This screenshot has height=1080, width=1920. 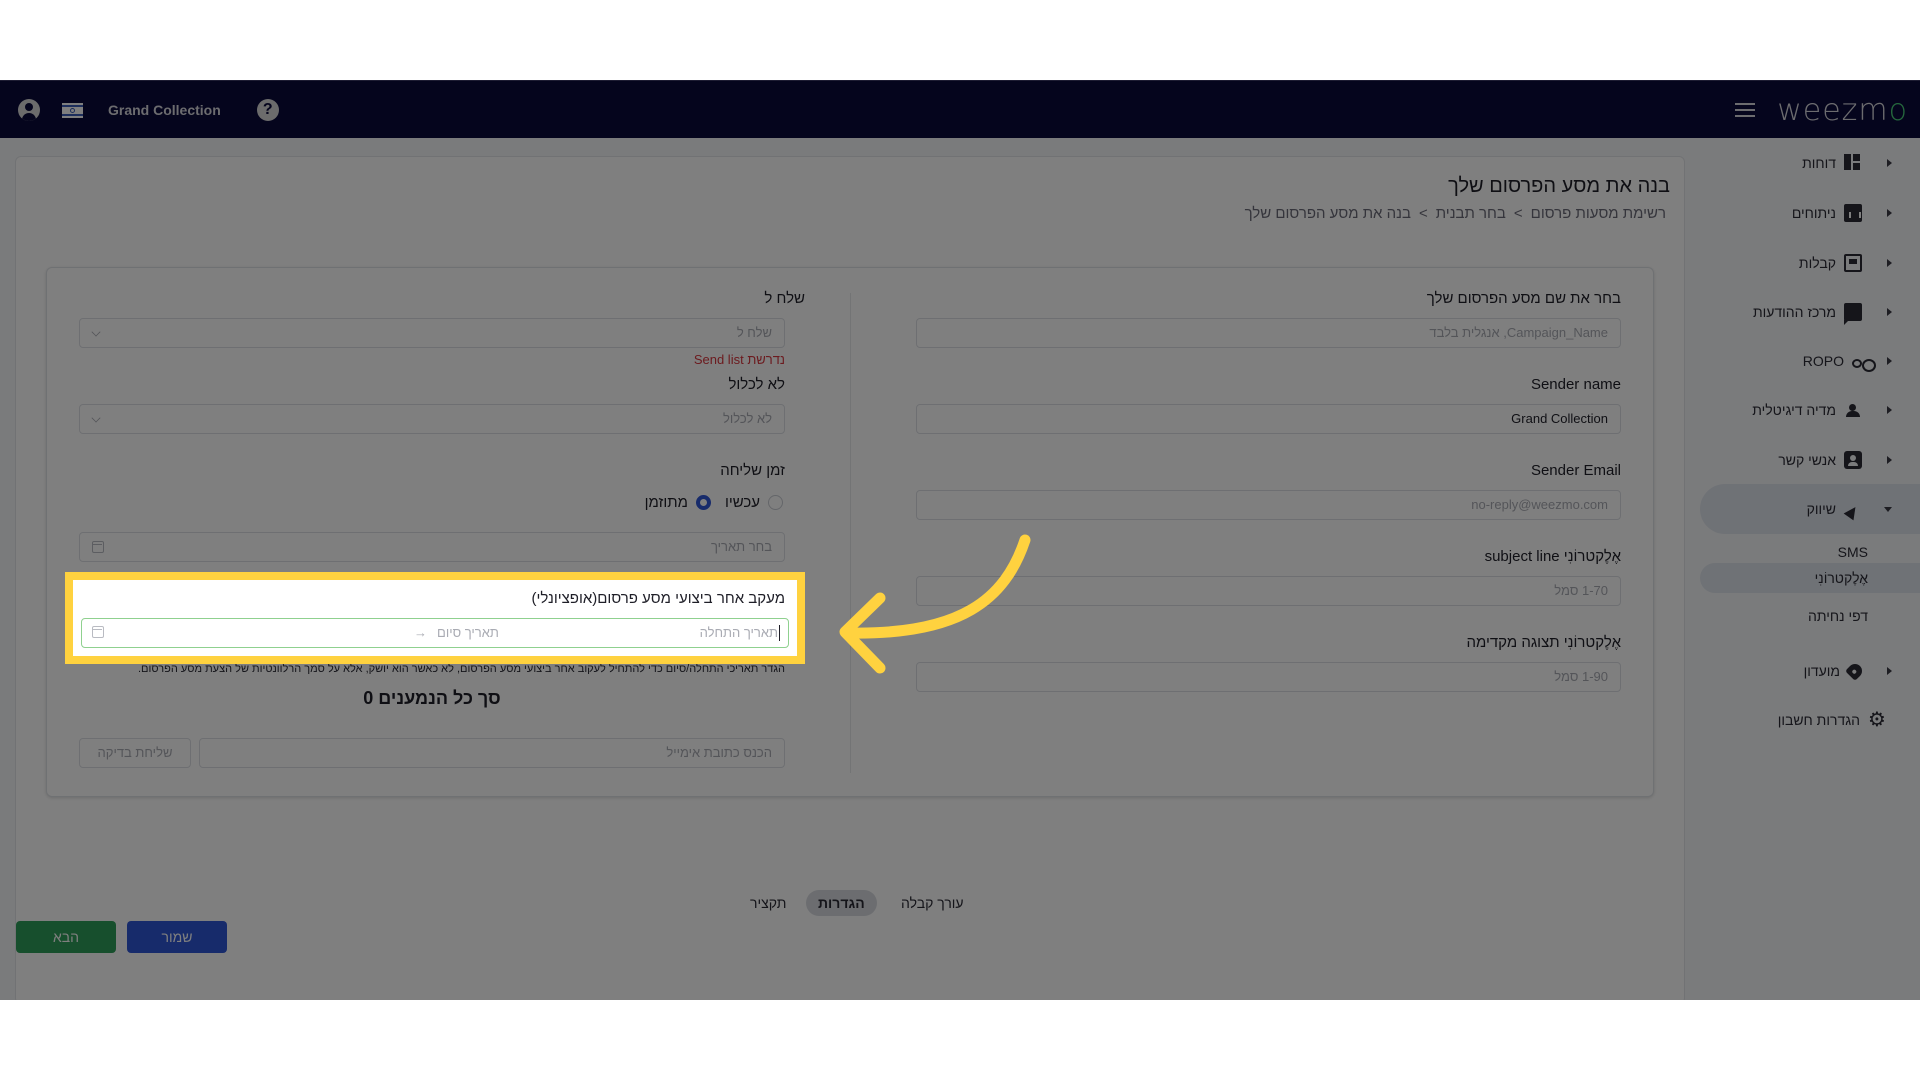 I want to click on annotation-arrow-icon, so click(x=935, y=604).